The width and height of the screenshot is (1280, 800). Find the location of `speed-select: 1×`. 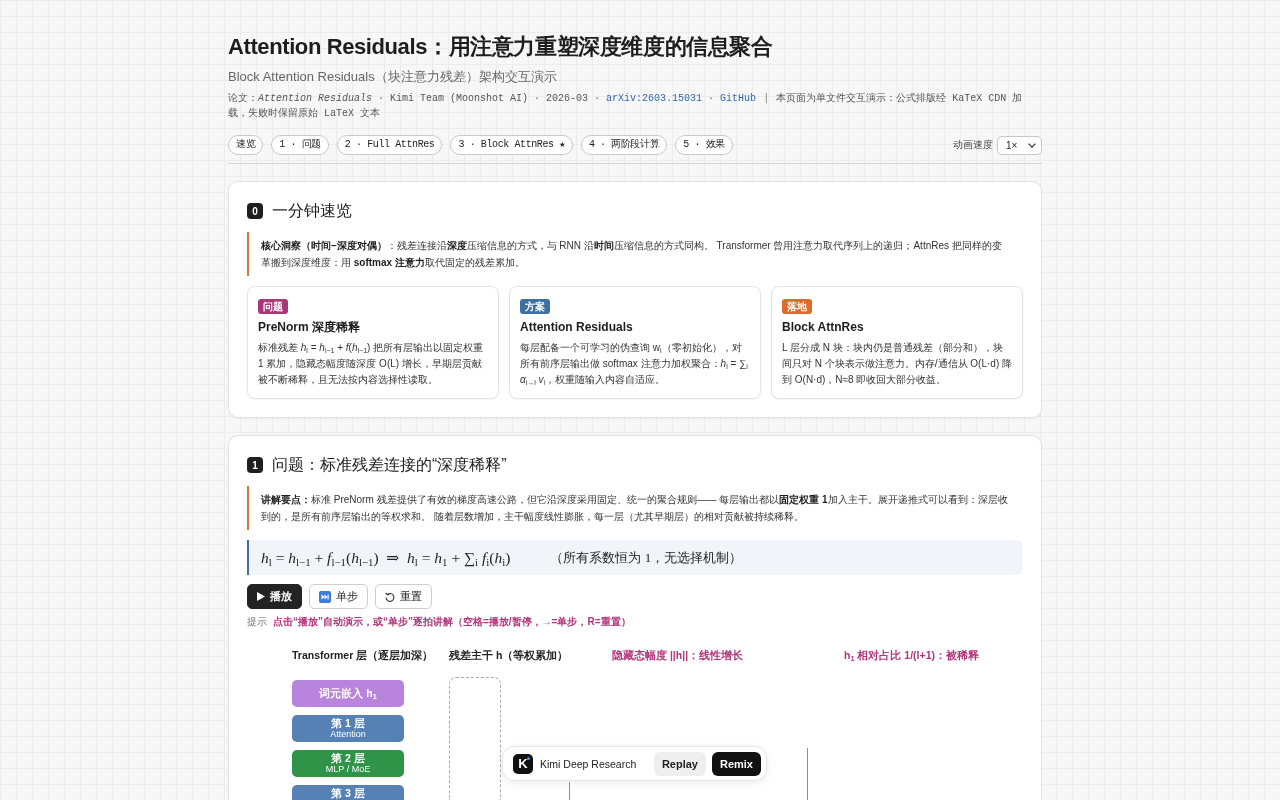

speed-select: 1× is located at coordinates (1019, 145).